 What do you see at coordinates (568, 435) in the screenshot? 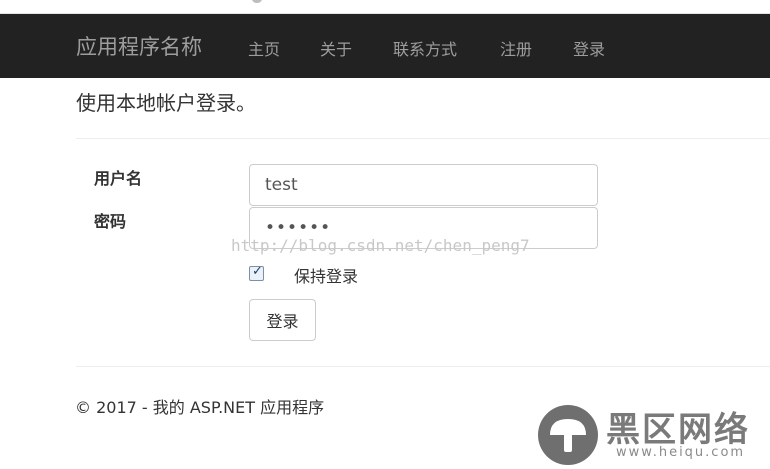
I see `mushroom-icon` at bounding box center [568, 435].